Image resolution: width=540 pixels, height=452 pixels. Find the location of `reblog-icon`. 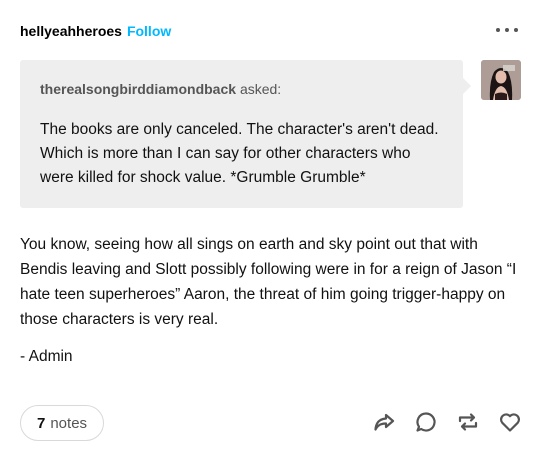

reblog-icon is located at coordinates (468, 422).